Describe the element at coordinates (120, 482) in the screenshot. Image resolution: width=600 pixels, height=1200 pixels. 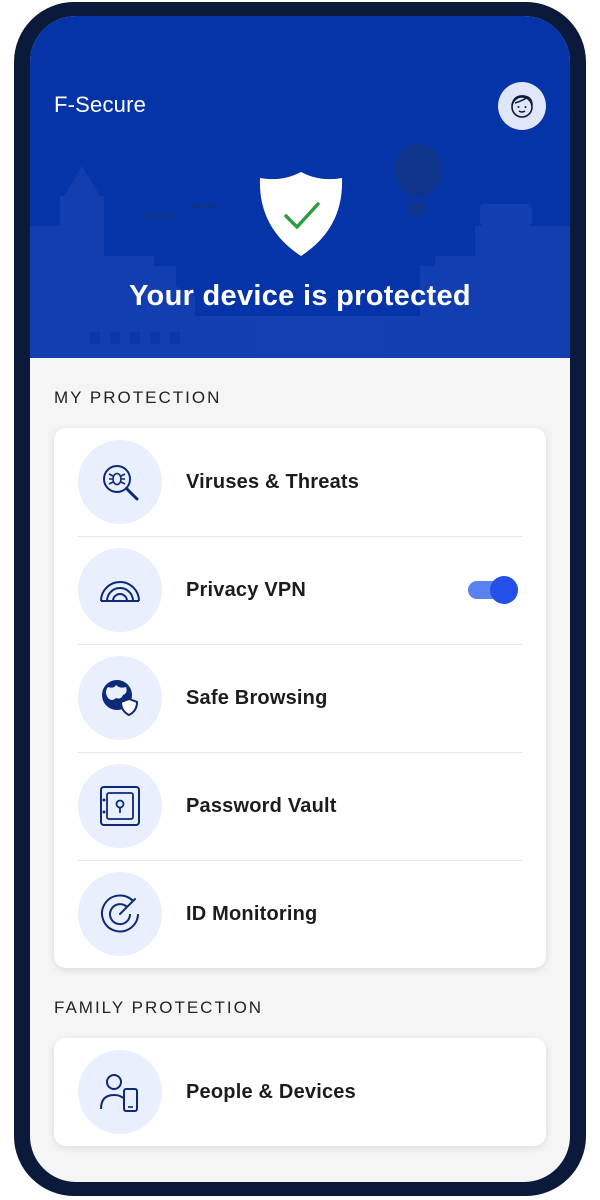
I see `virus-scan-icon` at that location.